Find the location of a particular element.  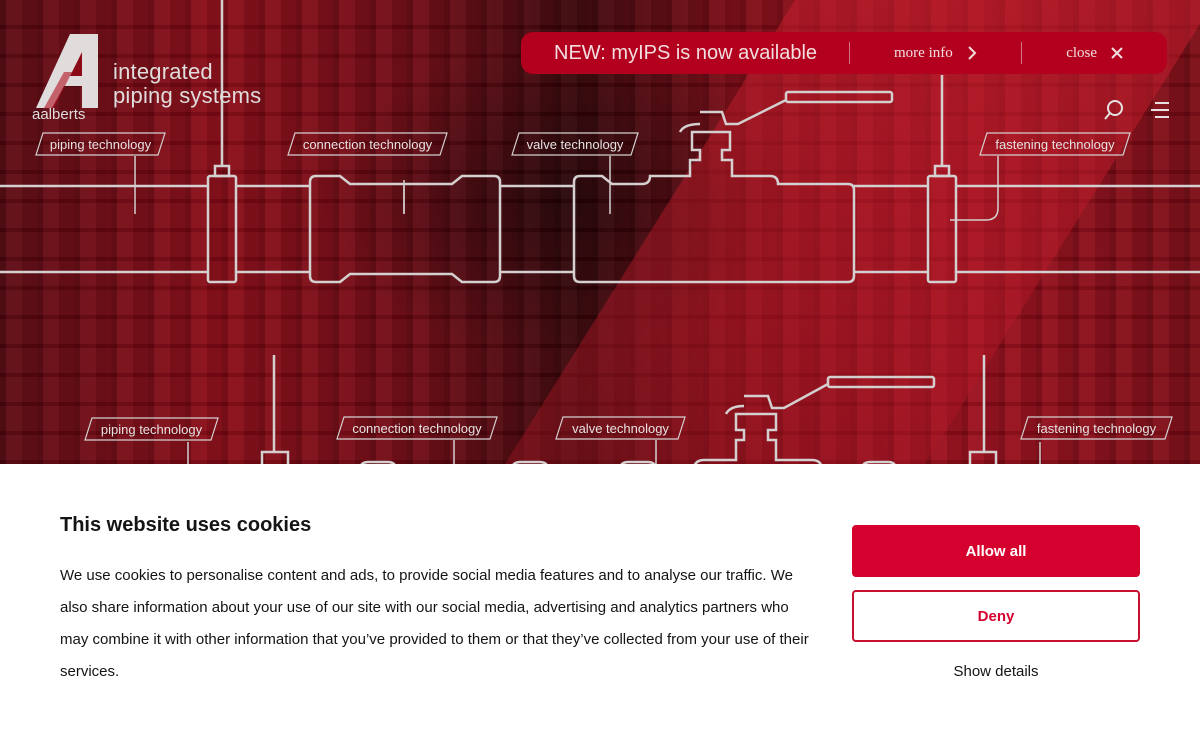

announcement-title: NEW: myIPS is now available is located at coordinates (686, 52).